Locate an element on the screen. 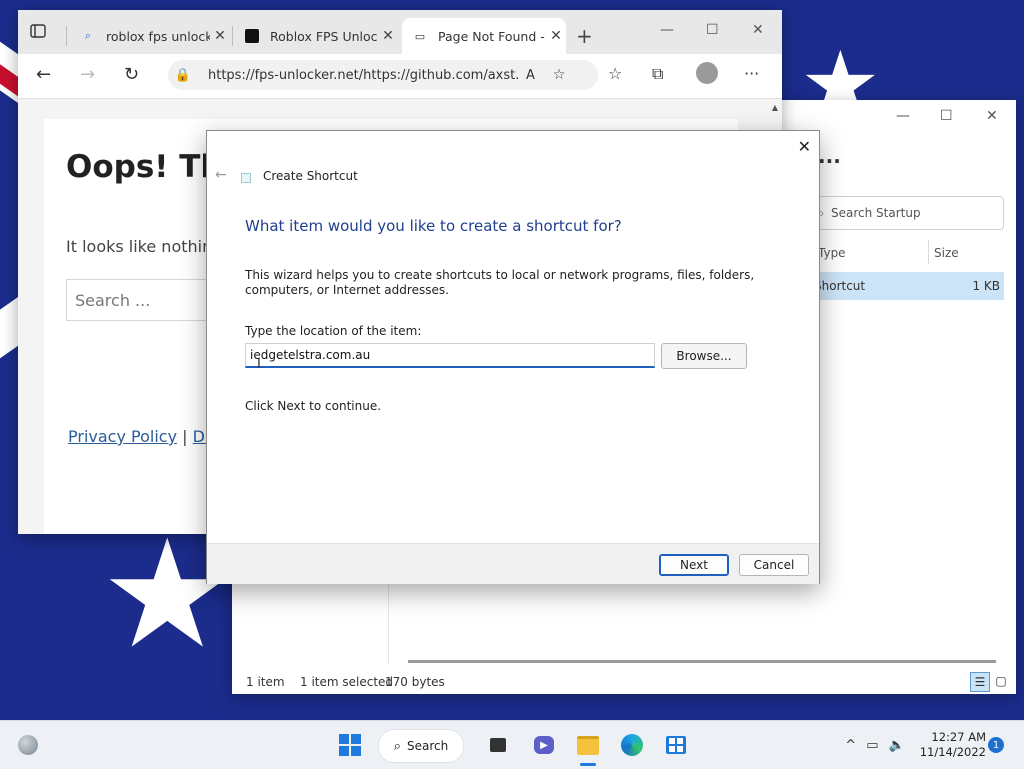 The image size is (1024, 769). page-body-text: It looks like nothing is located at coordinates (144, 246).